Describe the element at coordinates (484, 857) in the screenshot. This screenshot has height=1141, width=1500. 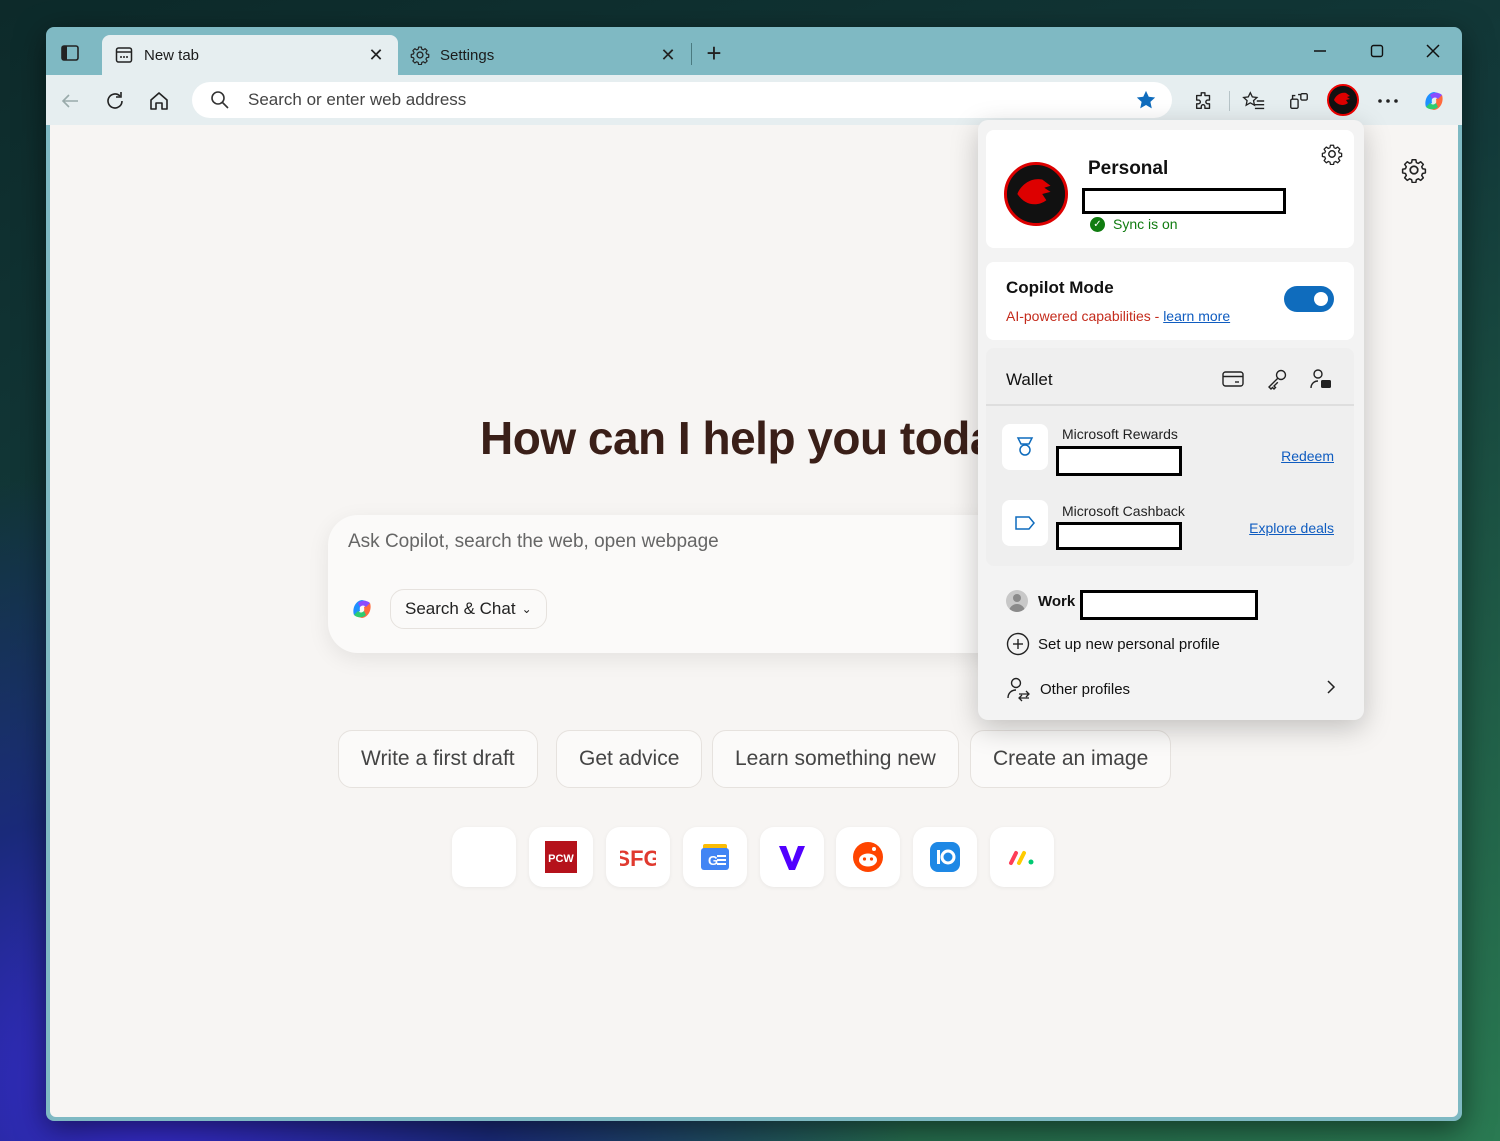
I see `quick-link-blank` at that location.